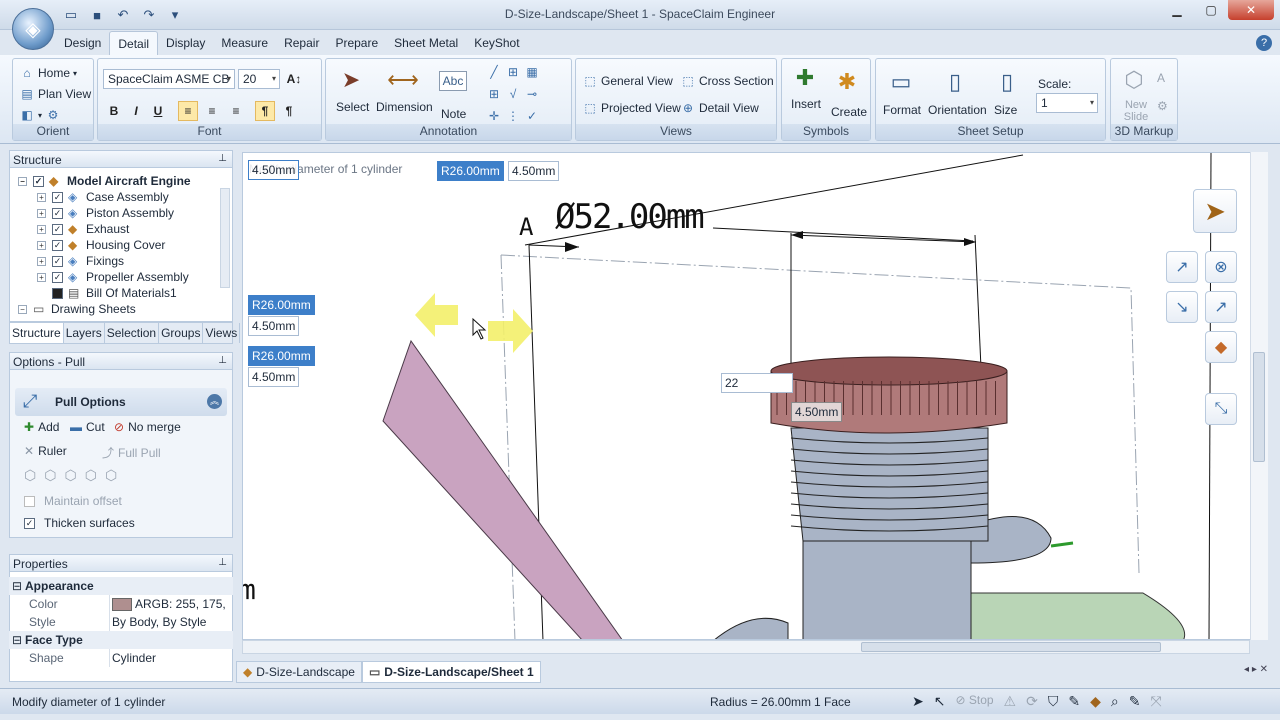 The width and height of the screenshot is (1280, 720). What do you see at coordinates (30, 475) in the screenshot?
I see `mode1-icon: ⬡` at bounding box center [30, 475].